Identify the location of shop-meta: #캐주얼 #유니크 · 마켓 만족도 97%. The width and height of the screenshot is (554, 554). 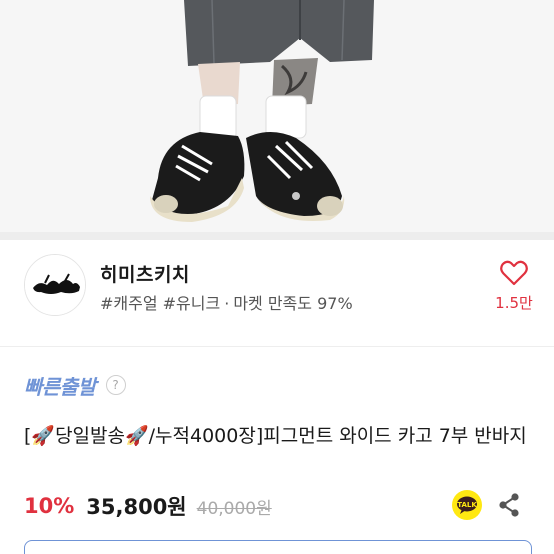
(226, 302).